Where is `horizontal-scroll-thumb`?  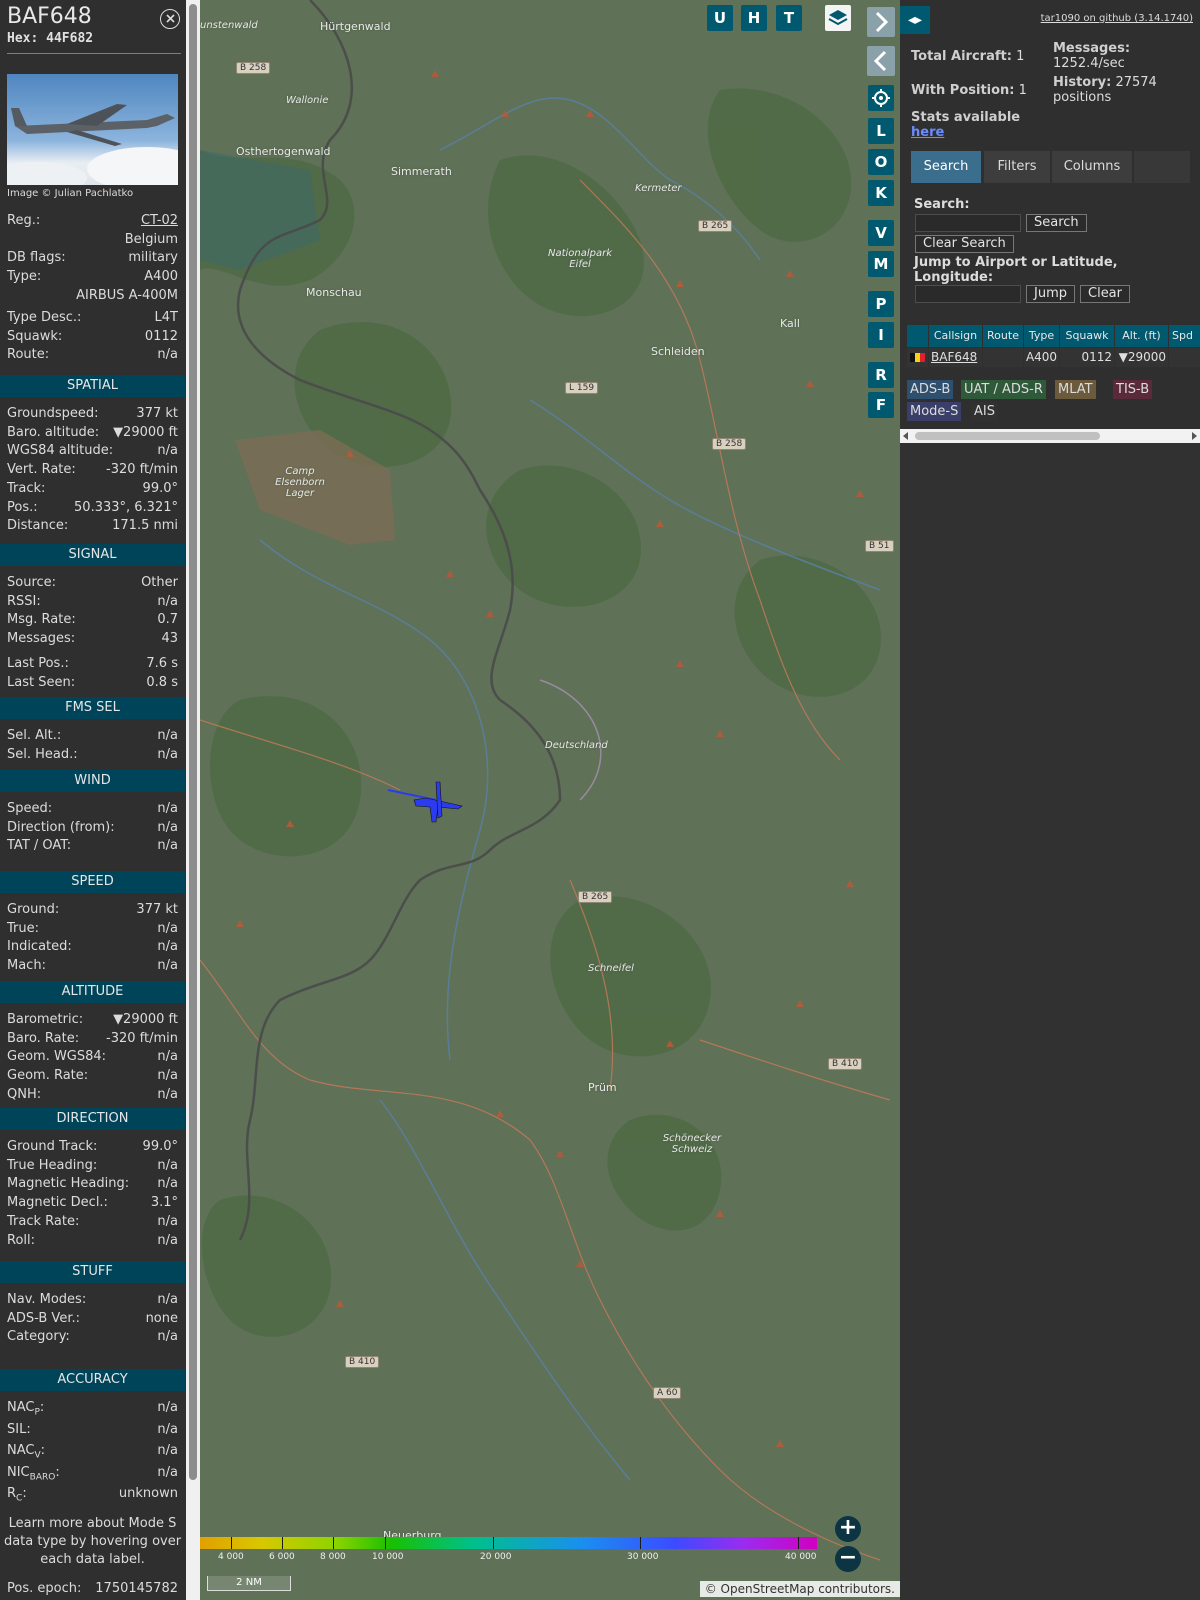 horizontal-scroll-thumb is located at coordinates (1007, 436).